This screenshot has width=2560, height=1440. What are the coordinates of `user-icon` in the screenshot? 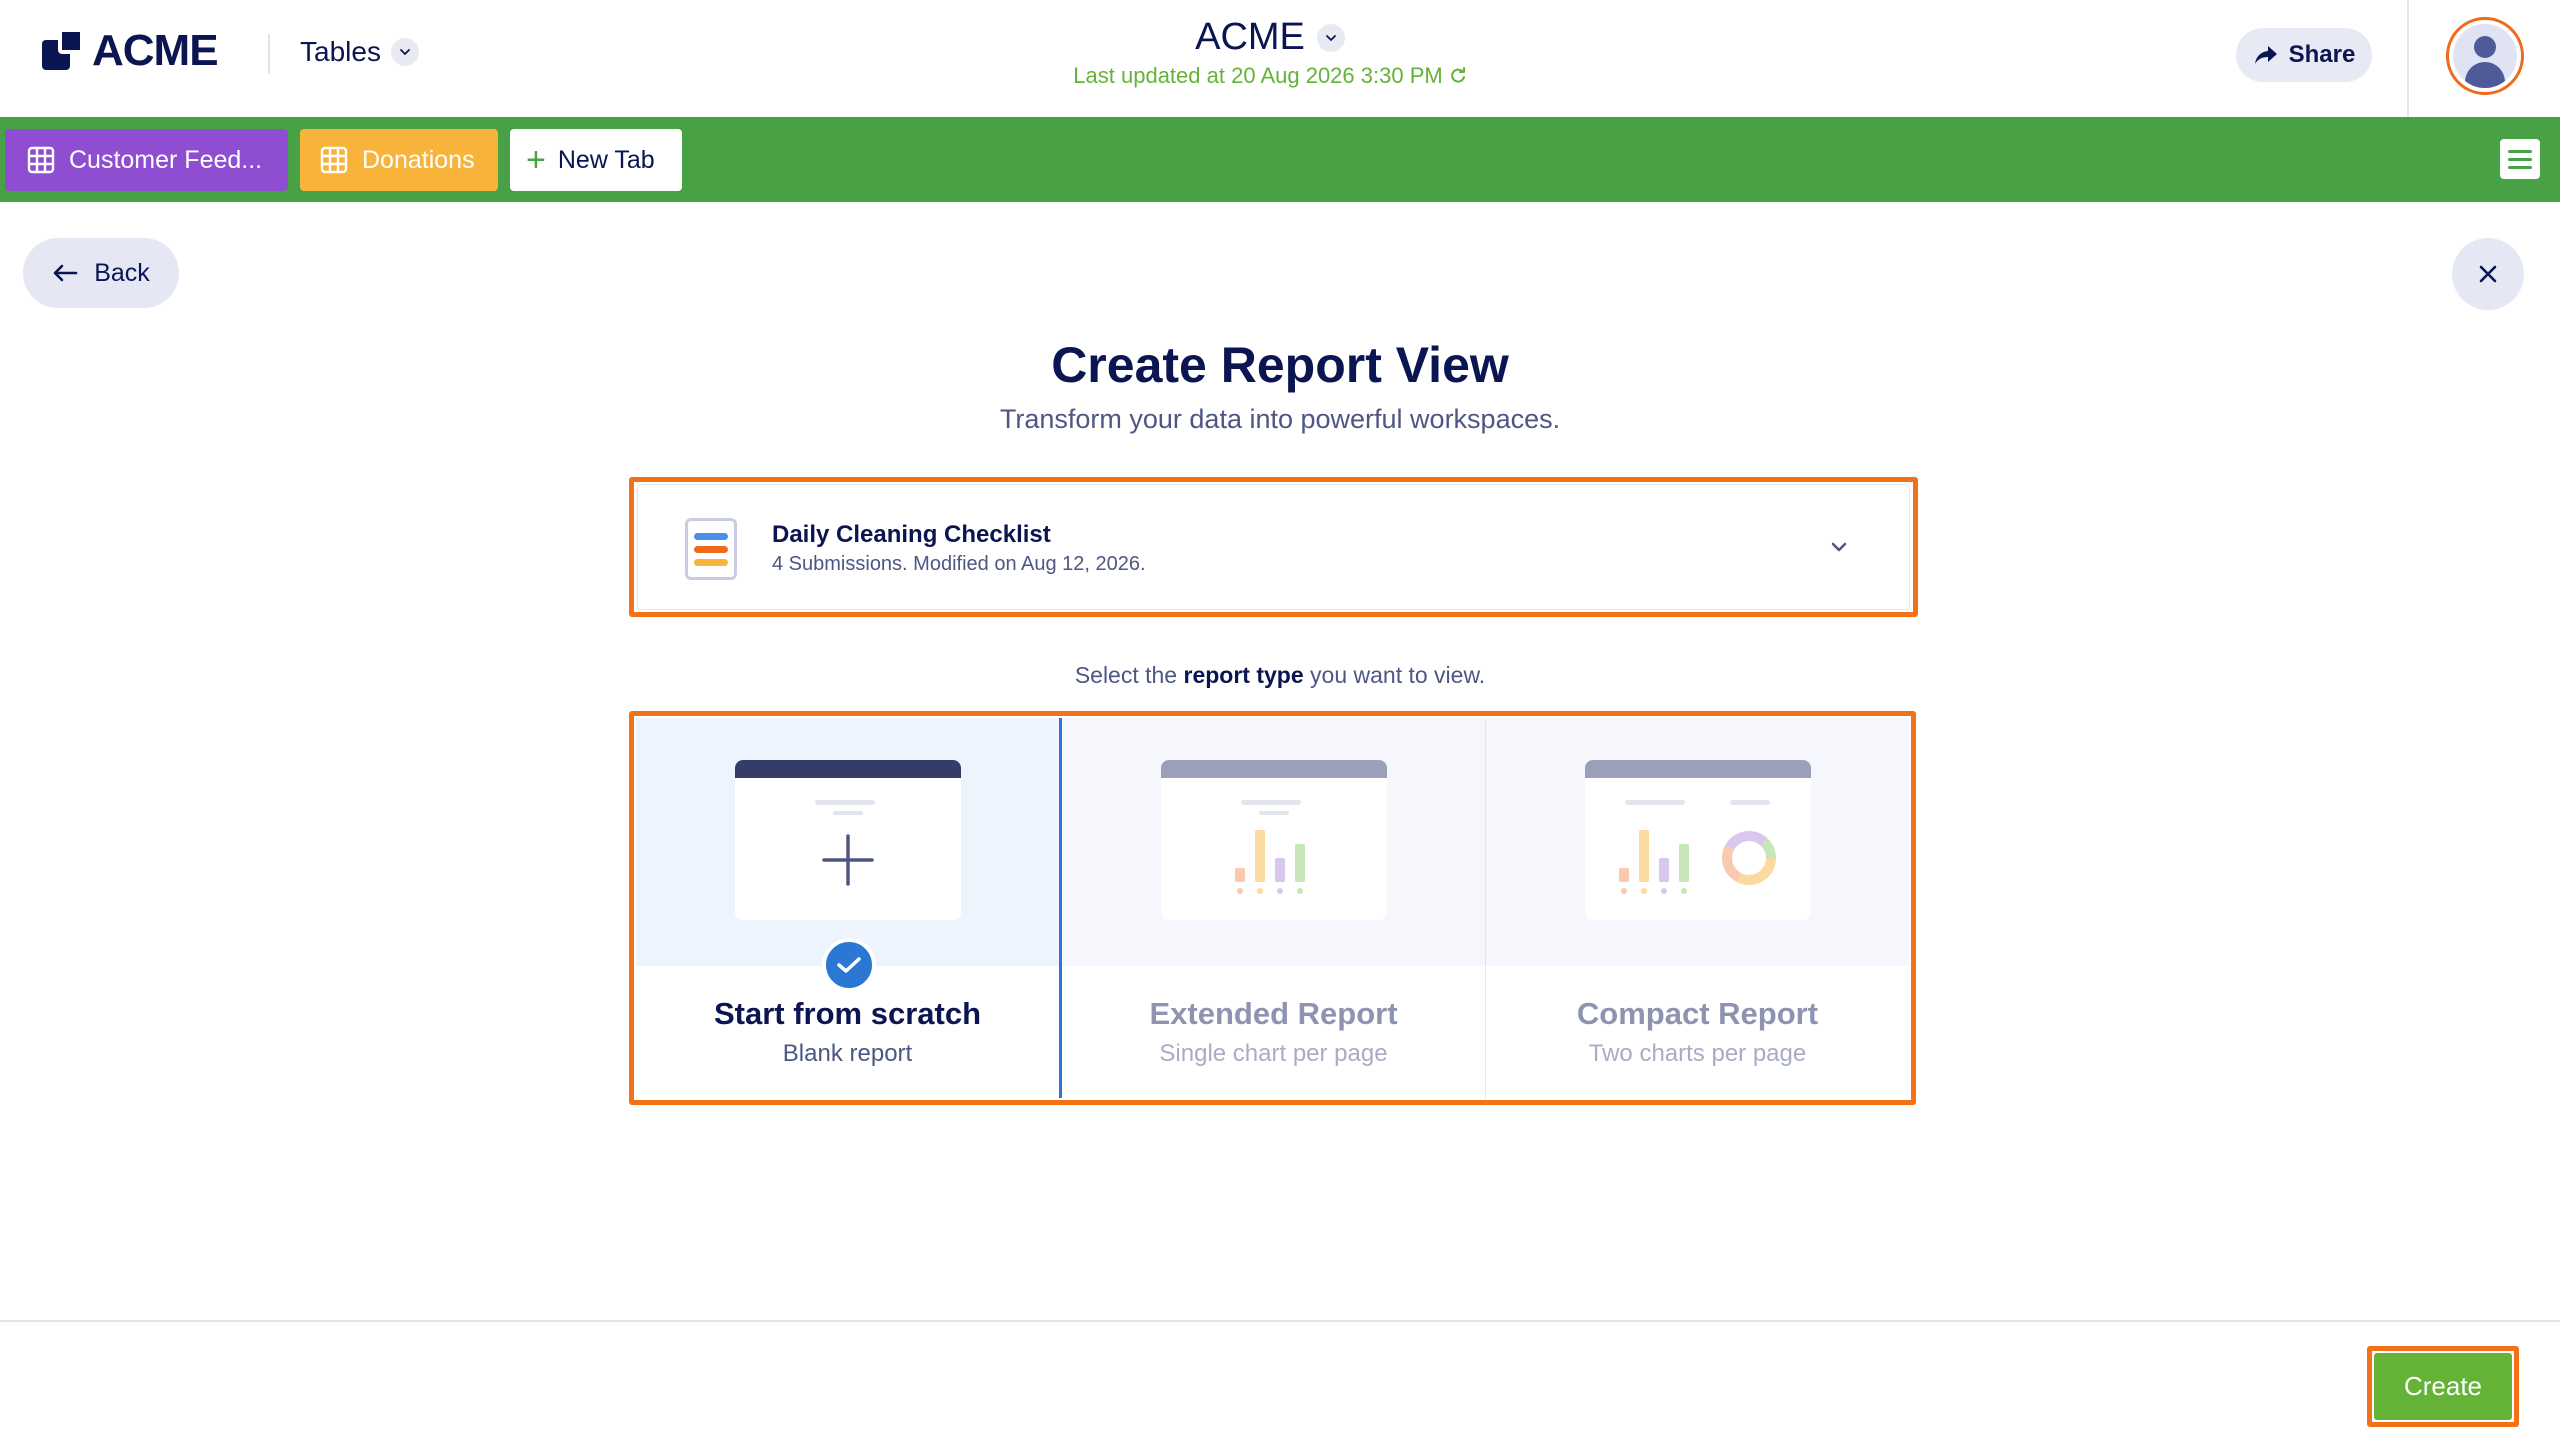 It's located at (2485, 56).